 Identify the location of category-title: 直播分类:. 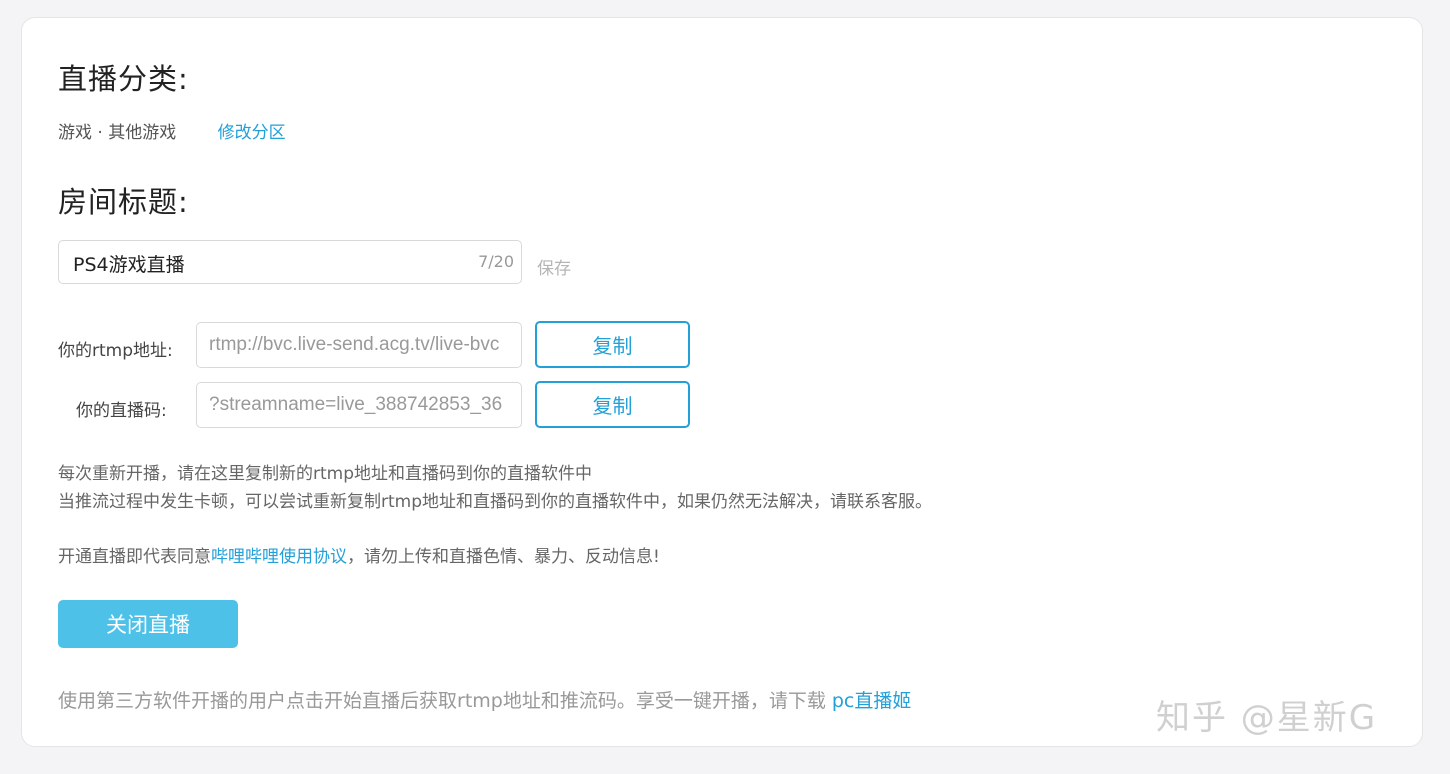
(123, 79).